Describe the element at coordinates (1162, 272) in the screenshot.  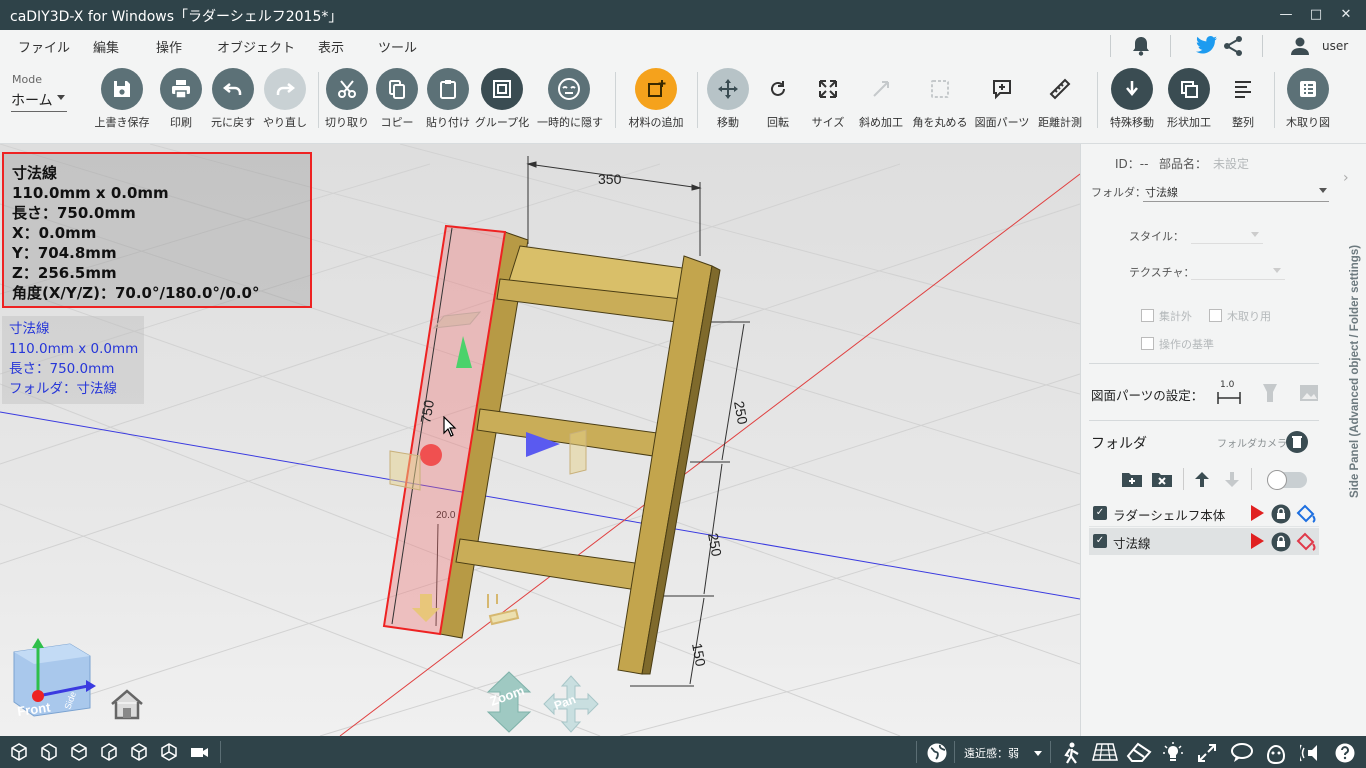
I see `texture-label: テクスチャ：` at that location.